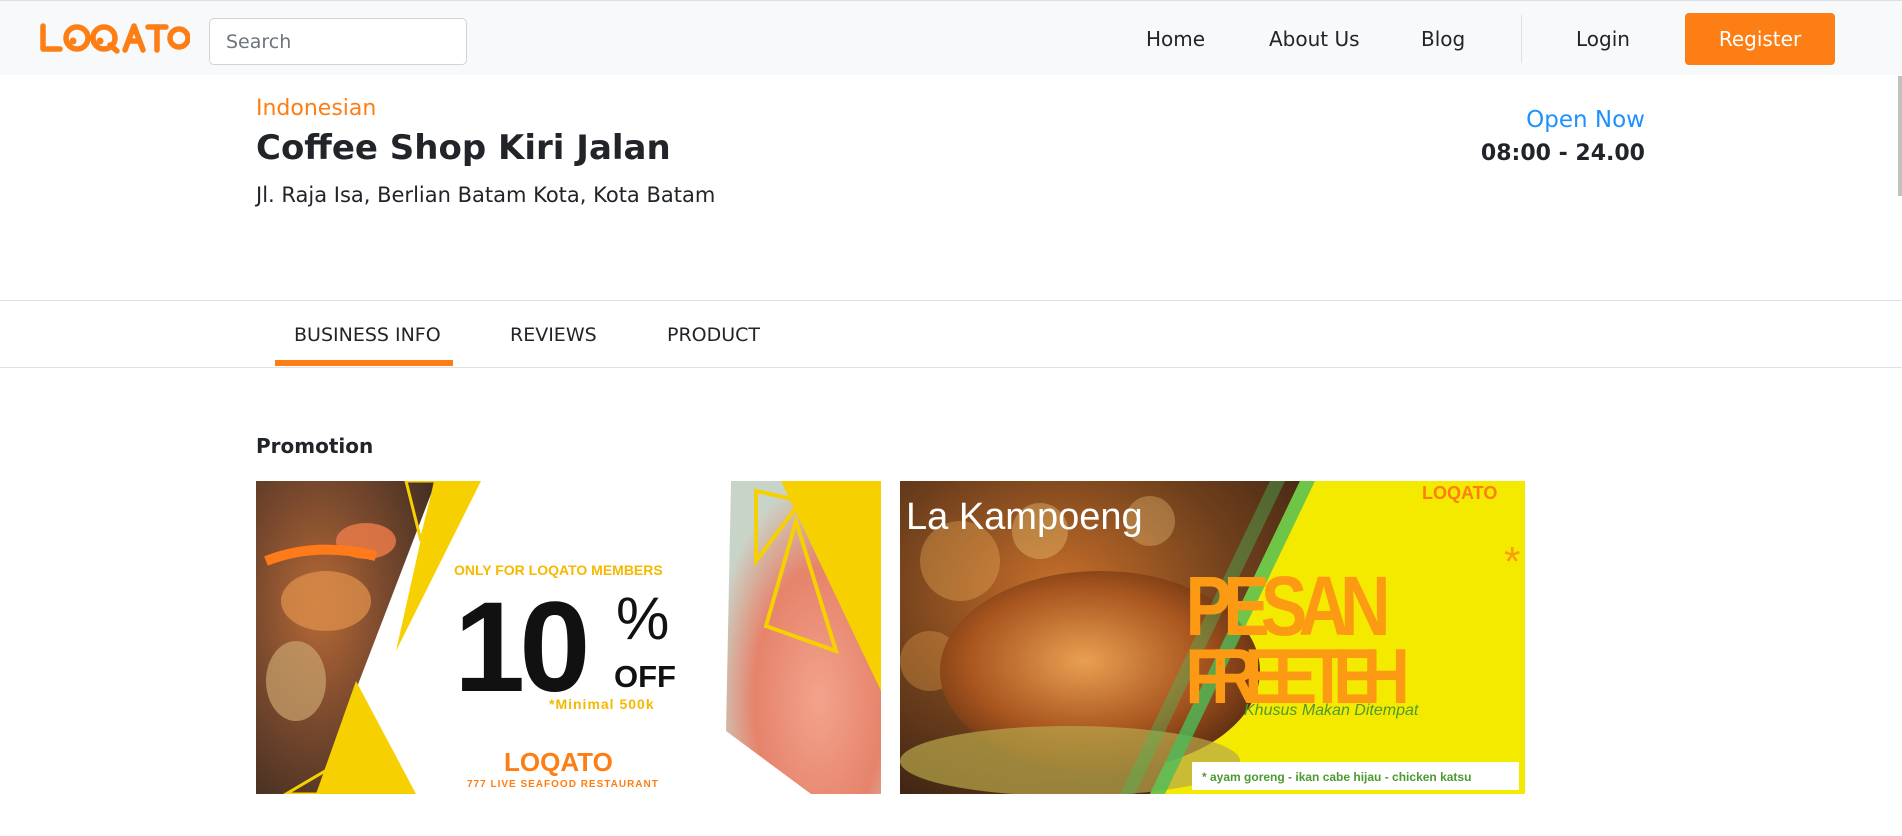 Image resolution: width=1902 pixels, height=836 pixels. What do you see at coordinates (1175, 38) in the screenshot?
I see `nav-home-link: Home` at bounding box center [1175, 38].